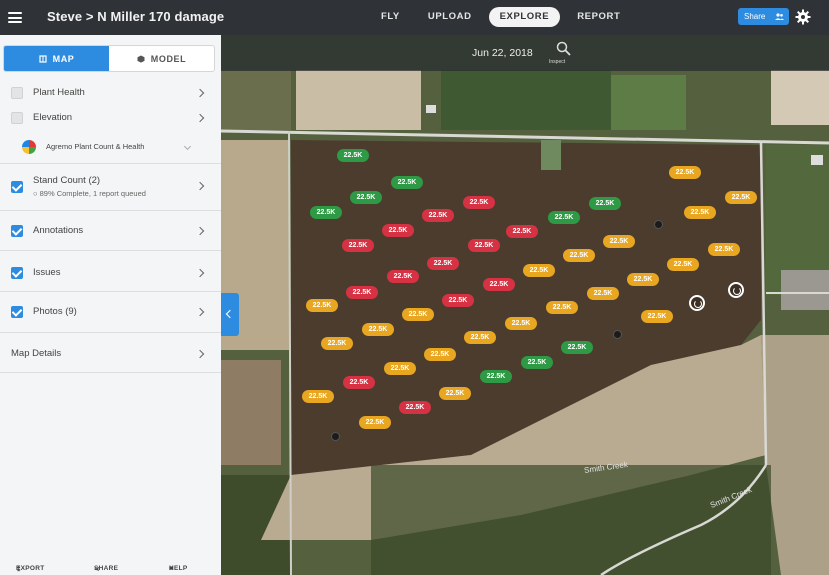  Describe the element at coordinates (161, 58) in the screenshot. I see `model-toggle-button: MODEL` at that location.